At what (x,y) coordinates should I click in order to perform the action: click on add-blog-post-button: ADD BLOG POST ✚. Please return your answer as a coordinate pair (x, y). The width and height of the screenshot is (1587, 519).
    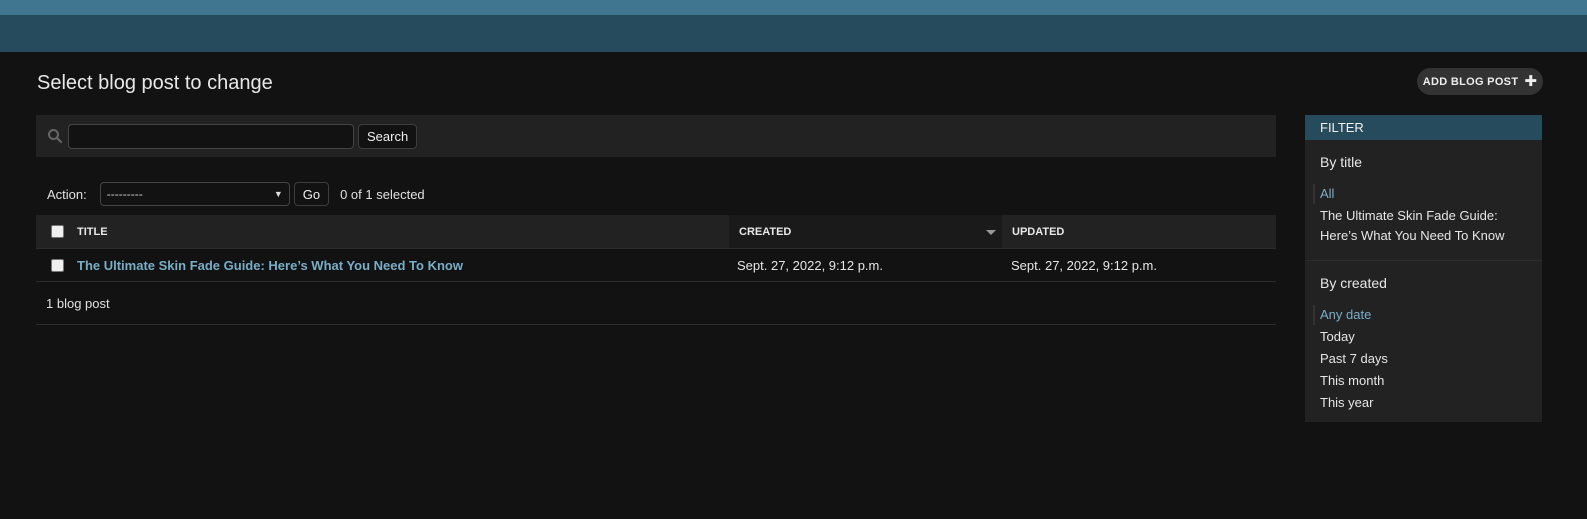
    Looking at the image, I should click on (1480, 81).